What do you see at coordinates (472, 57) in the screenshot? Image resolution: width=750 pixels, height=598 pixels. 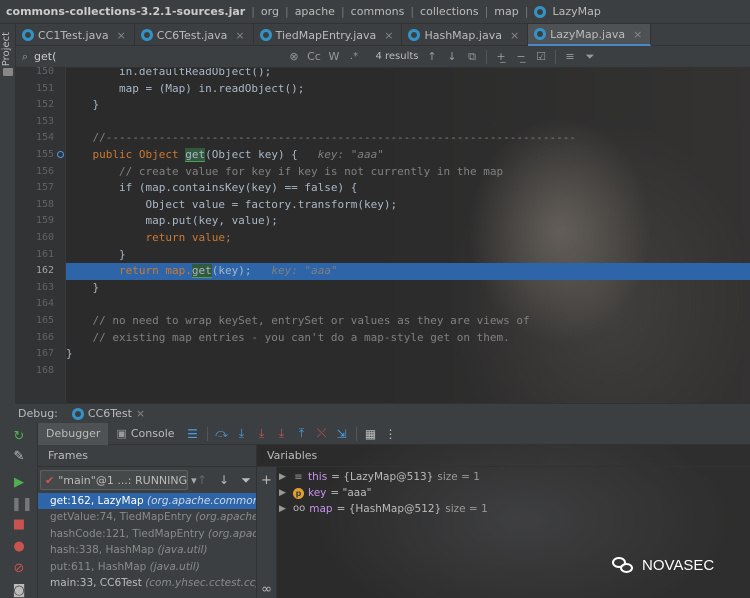 I see `find-all-icon: ⧉` at bounding box center [472, 57].